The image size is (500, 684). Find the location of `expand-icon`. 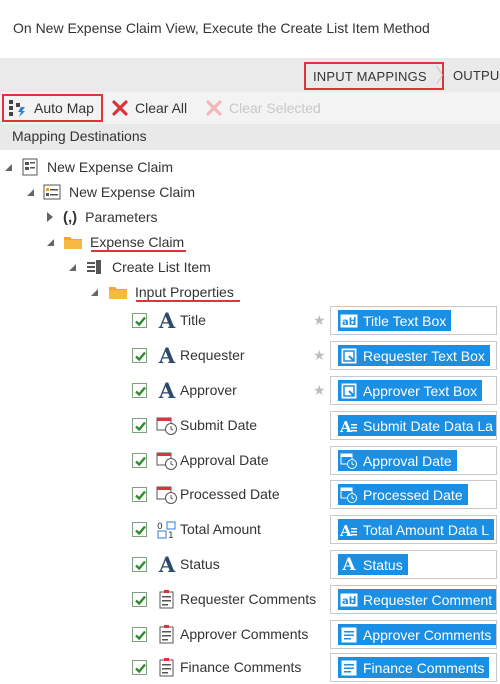

expand-icon is located at coordinates (50, 217).